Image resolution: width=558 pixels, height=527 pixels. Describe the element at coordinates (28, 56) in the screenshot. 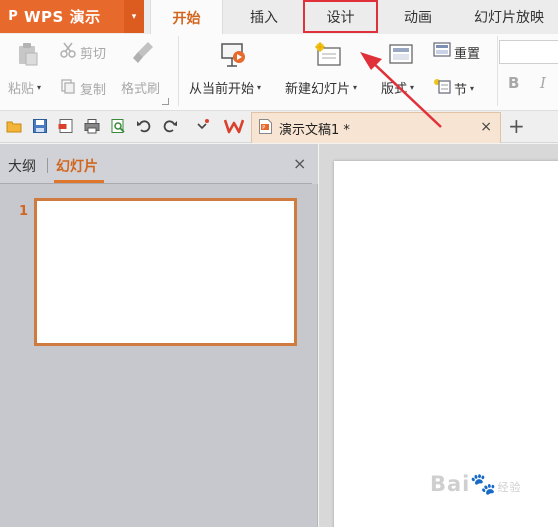

I see `paste-icon` at that location.